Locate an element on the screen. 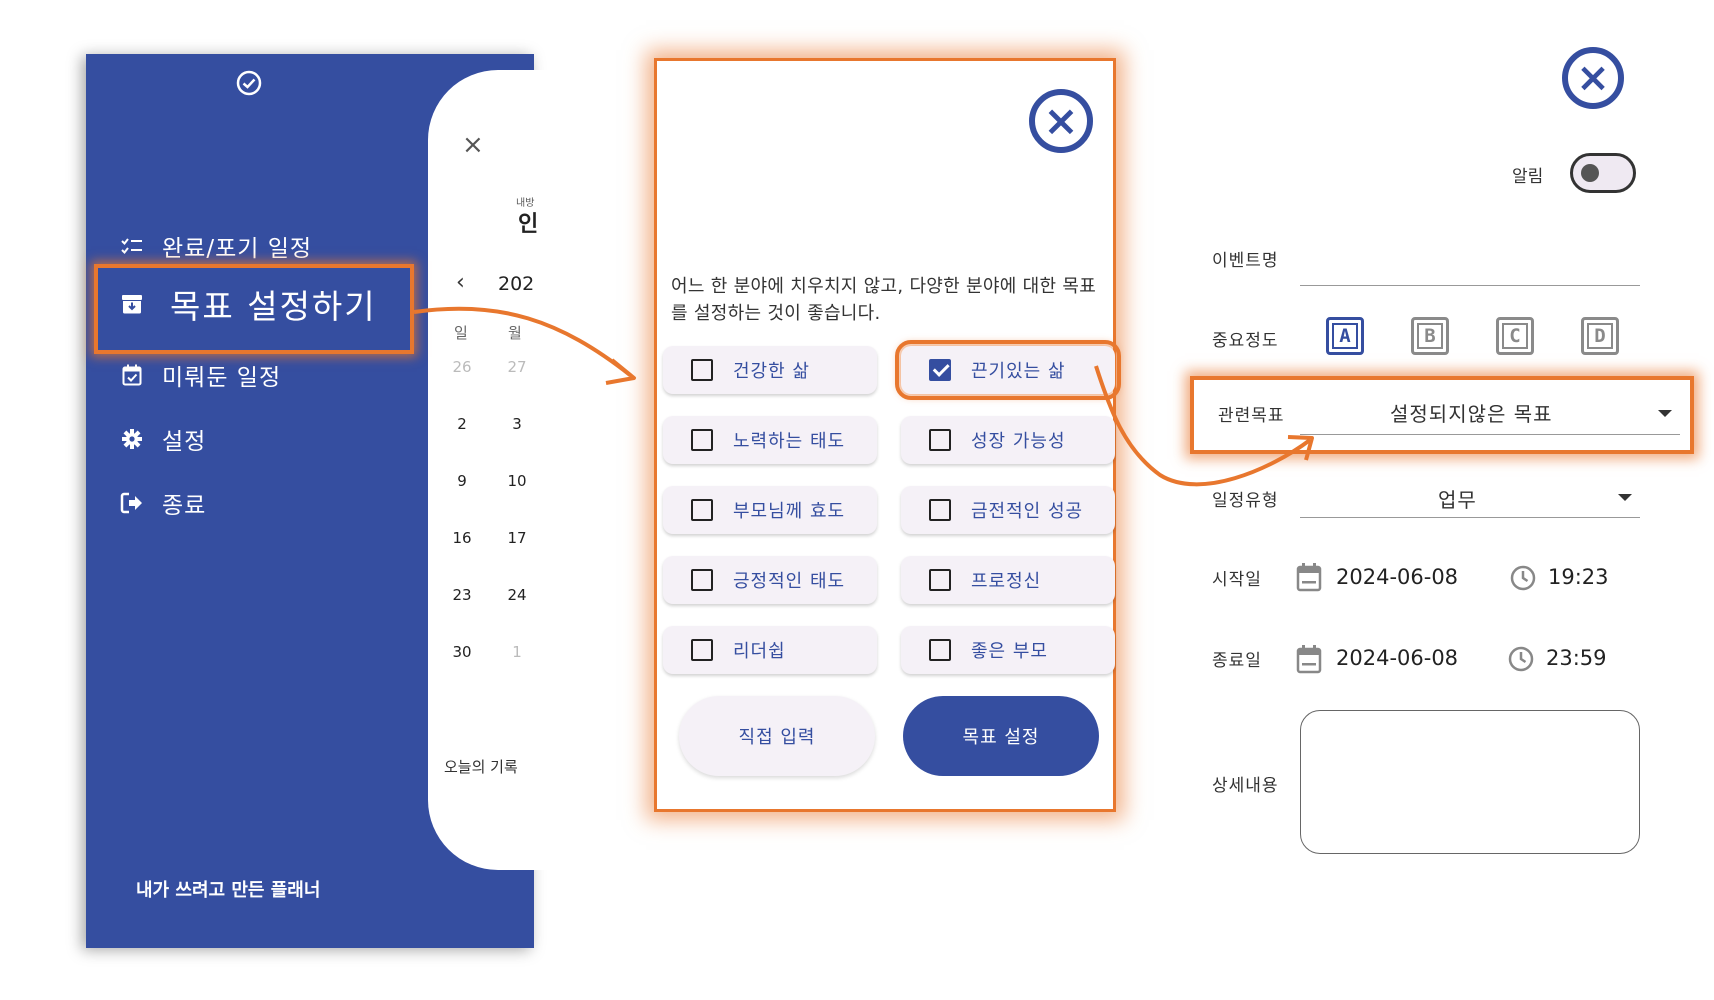  end-date-label: 종료일 is located at coordinates (1237, 661).